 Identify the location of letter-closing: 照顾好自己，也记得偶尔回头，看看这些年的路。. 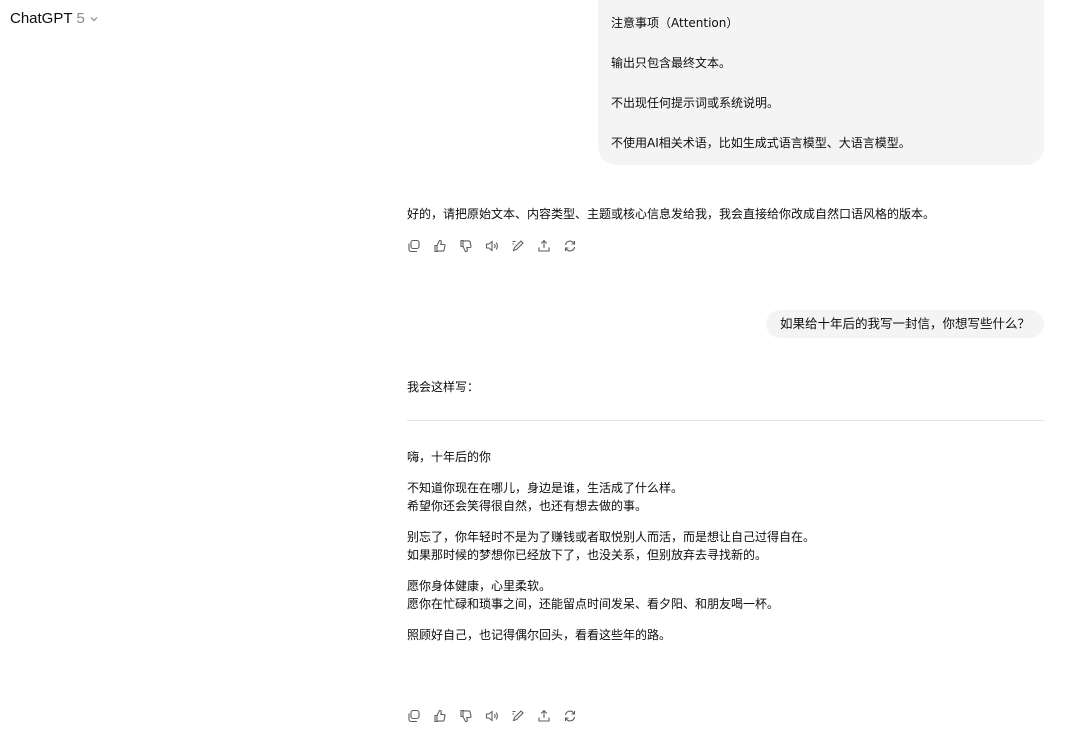
(539, 635).